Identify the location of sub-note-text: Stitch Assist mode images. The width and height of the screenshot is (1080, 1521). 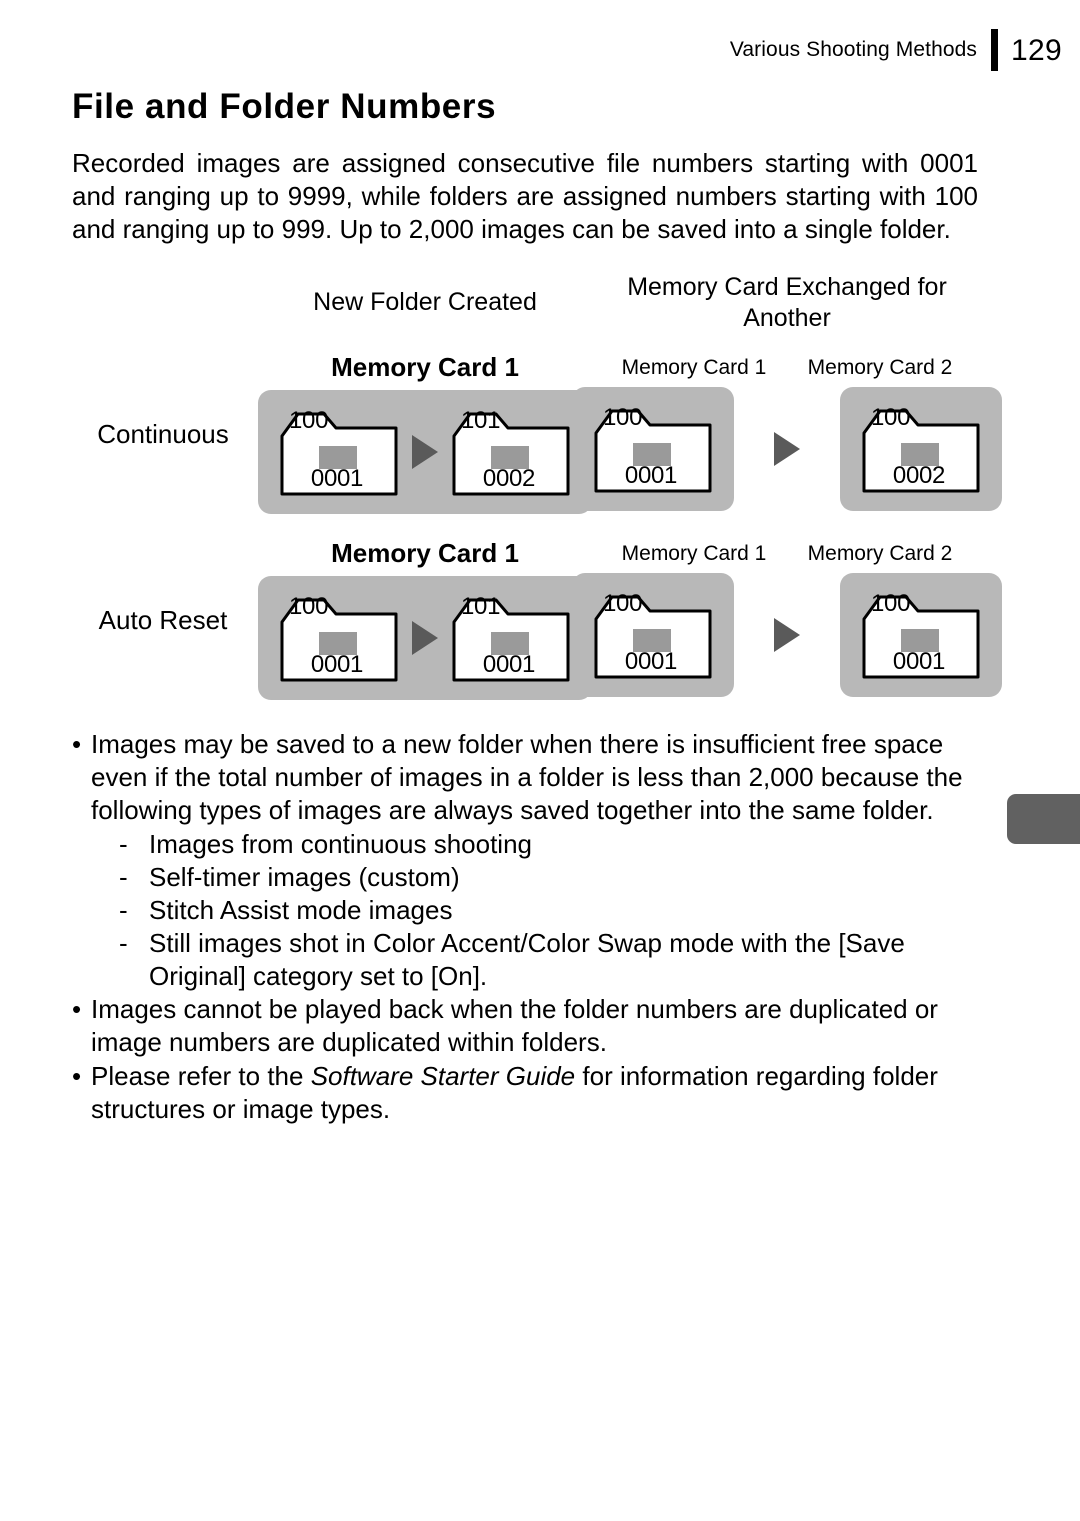
(301, 909).